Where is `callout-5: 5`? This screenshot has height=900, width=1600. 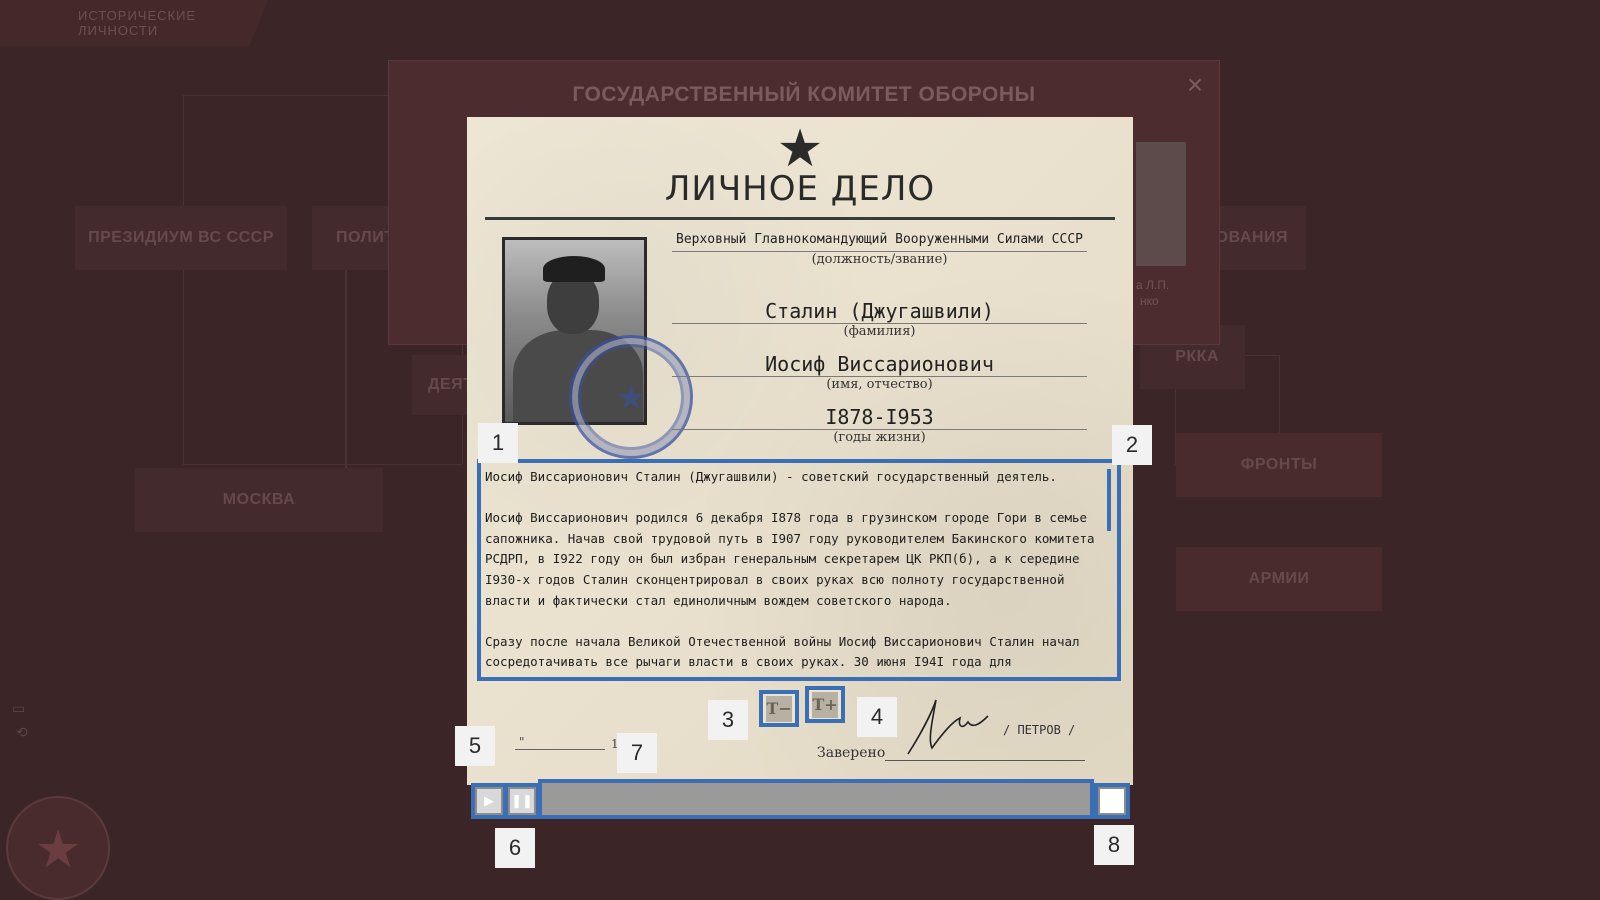
callout-5: 5 is located at coordinates (475, 746).